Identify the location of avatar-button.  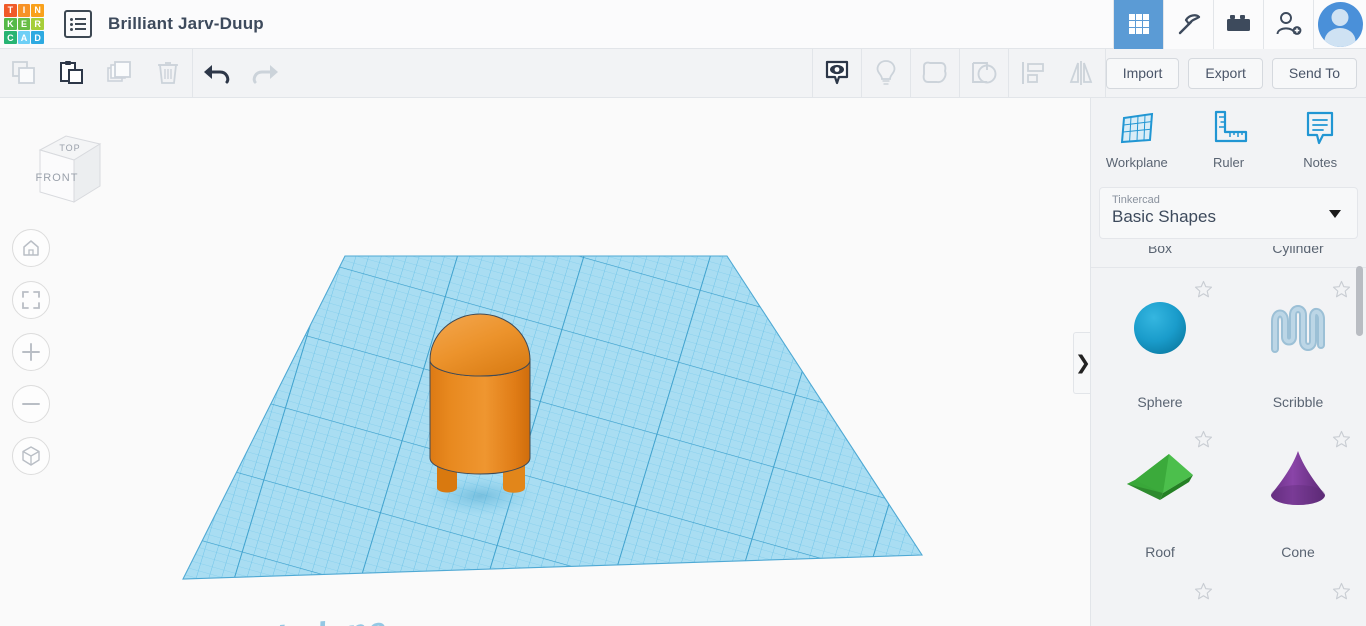
(1339, 24).